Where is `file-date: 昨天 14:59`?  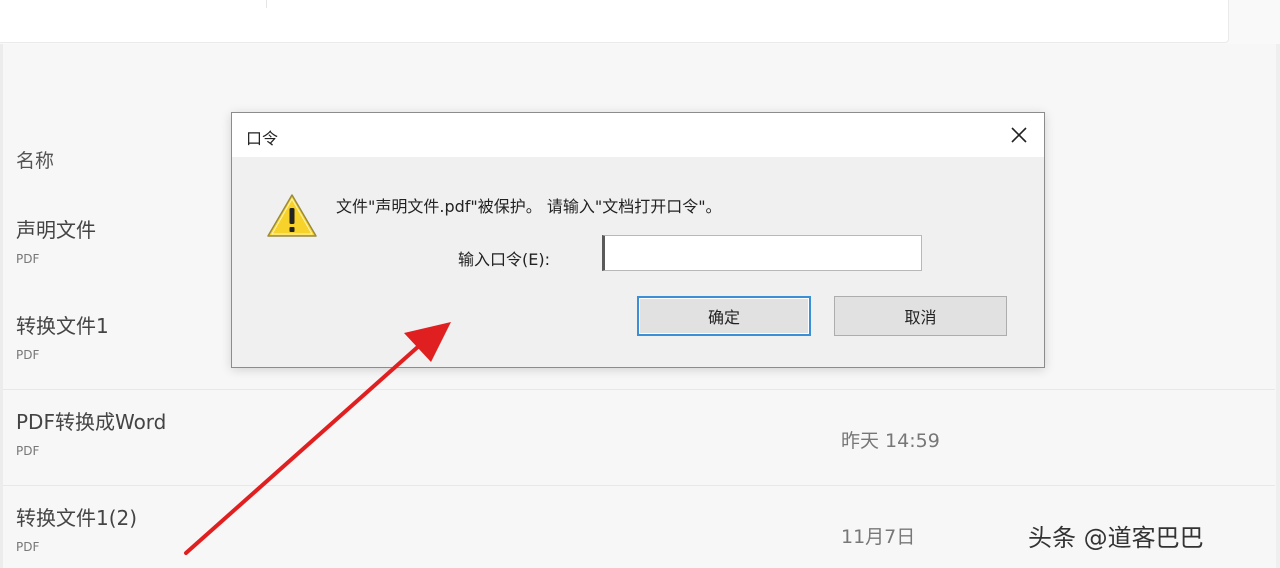 file-date: 昨天 14:59 is located at coordinates (890, 441).